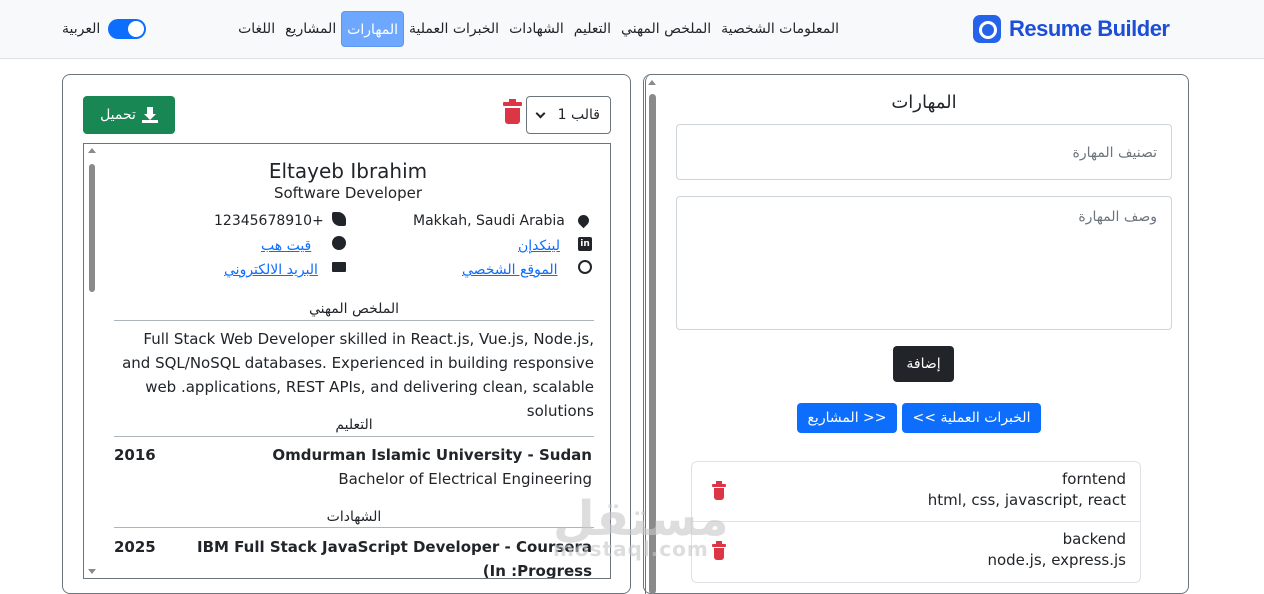  Describe the element at coordinates (666, 29) in the screenshot. I see `nav-summary: الملخص المهني` at that location.